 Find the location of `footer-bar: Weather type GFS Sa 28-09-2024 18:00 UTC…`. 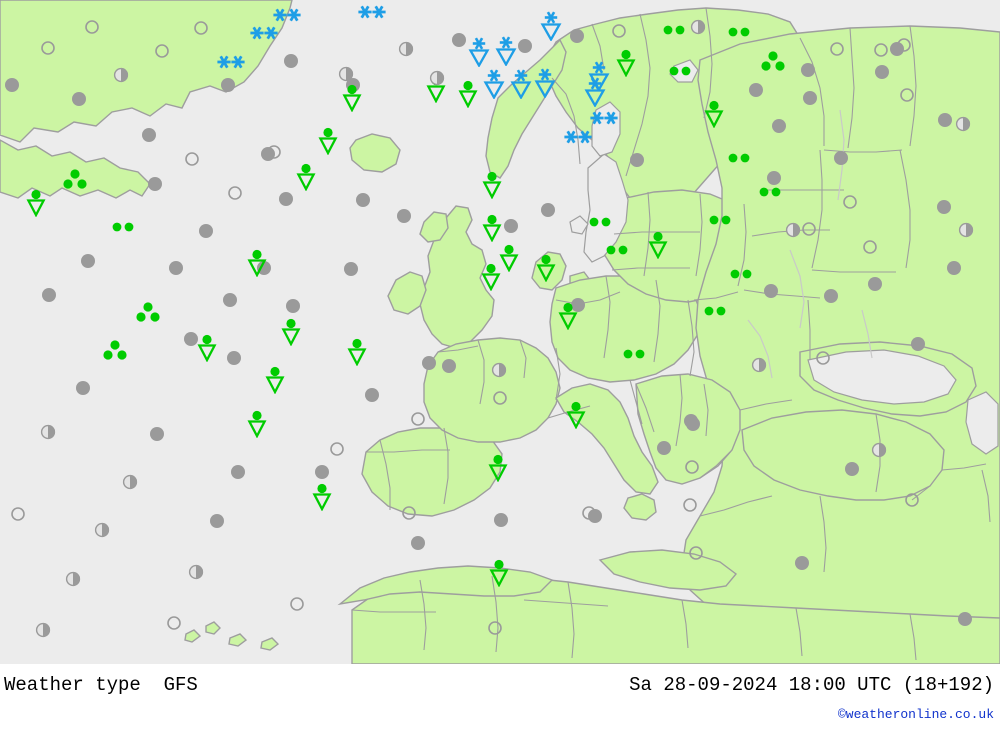

footer-bar: Weather type GFS Sa 28-09-2024 18:00 UTC… is located at coordinates (500, 698).